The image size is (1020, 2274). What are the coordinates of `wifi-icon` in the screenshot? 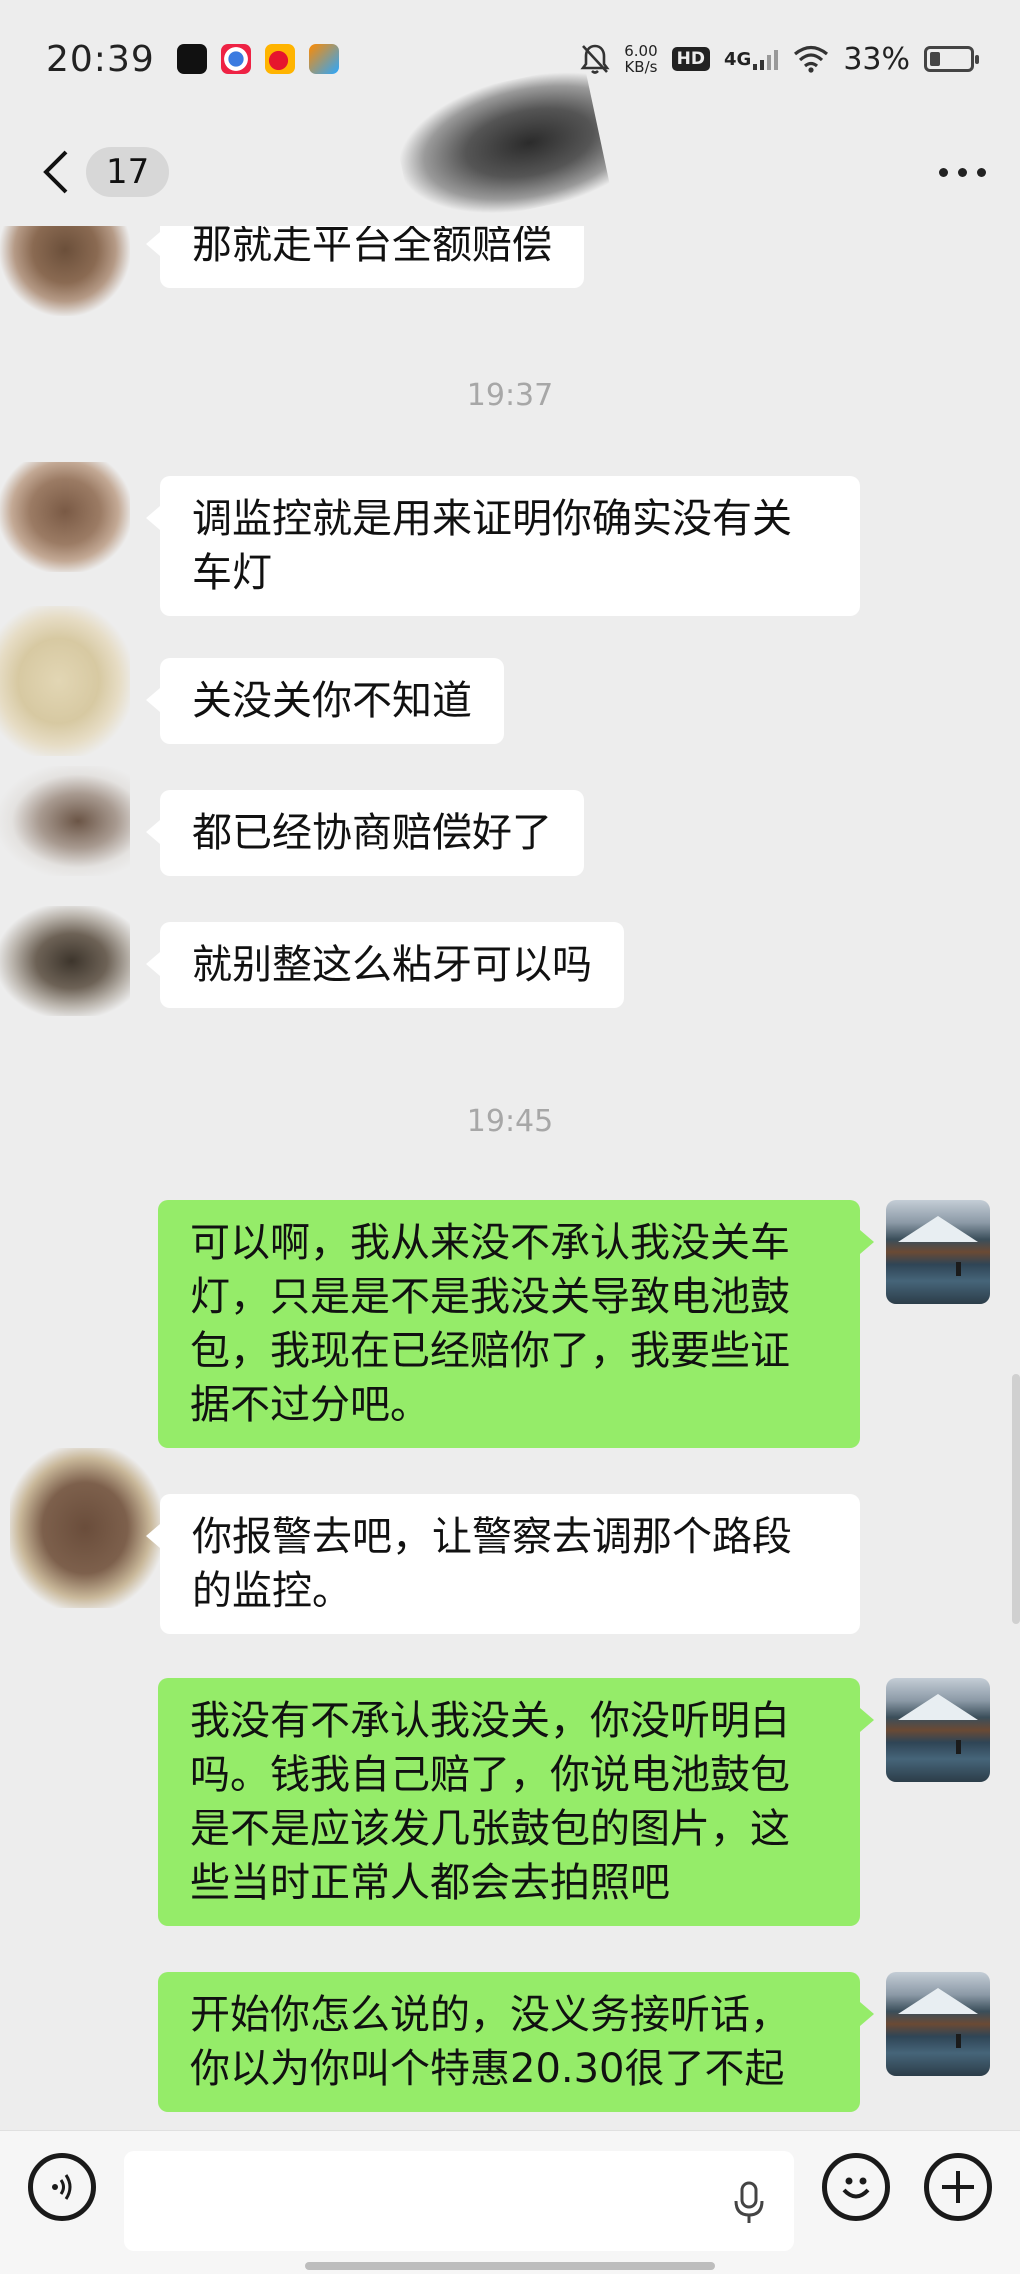 It's located at (811, 59).